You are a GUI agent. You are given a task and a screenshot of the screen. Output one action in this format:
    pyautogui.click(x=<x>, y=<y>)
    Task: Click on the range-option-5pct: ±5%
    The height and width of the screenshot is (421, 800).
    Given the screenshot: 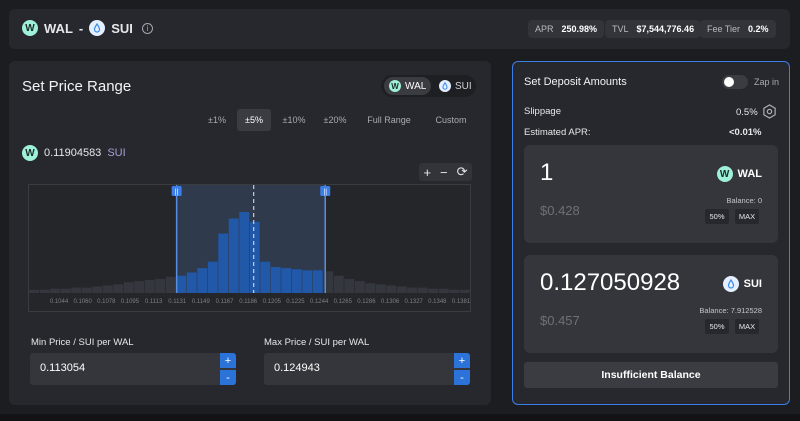 What is the action you would take?
    pyautogui.click(x=254, y=120)
    